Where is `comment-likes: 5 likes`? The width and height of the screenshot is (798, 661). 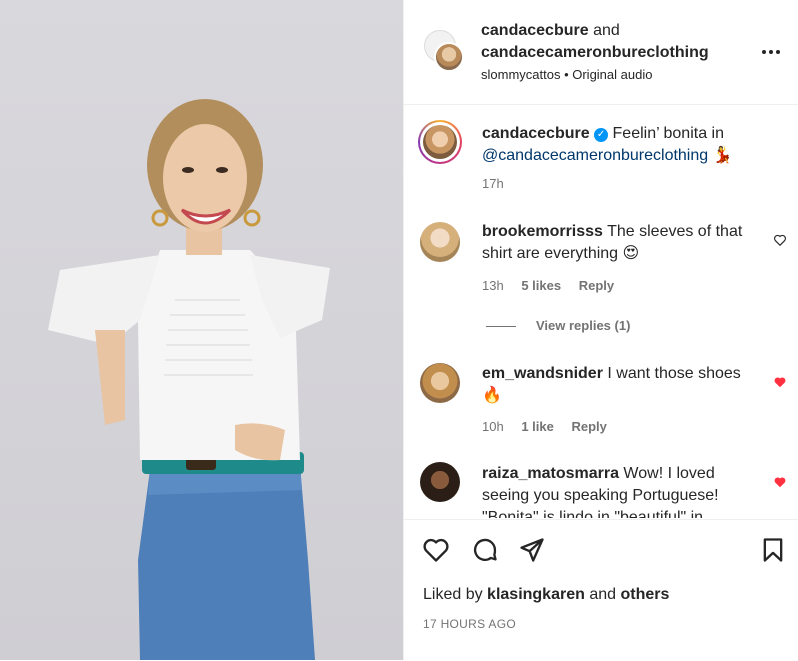 comment-likes: 5 likes is located at coordinates (541, 285).